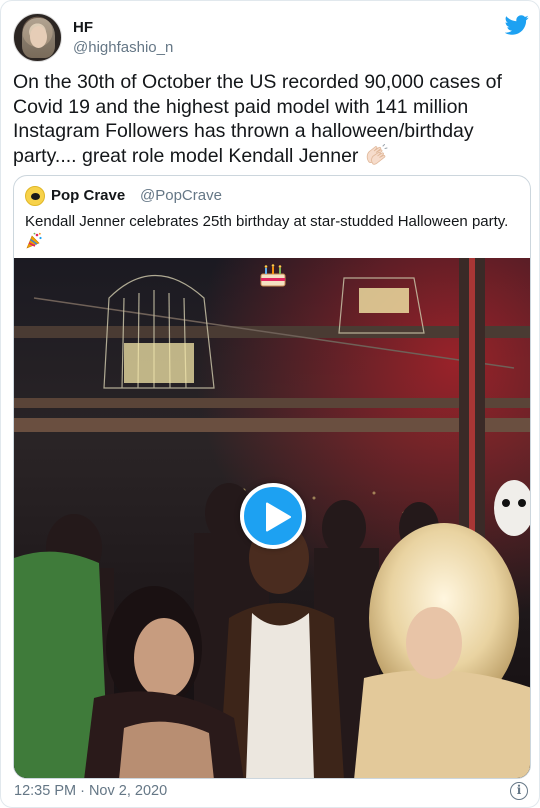 The width and height of the screenshot is (540, 808). Describe the element at coordinates (271, 38) in the screenshot. I see `tweet-header: HF @highfashio_n` at that location.